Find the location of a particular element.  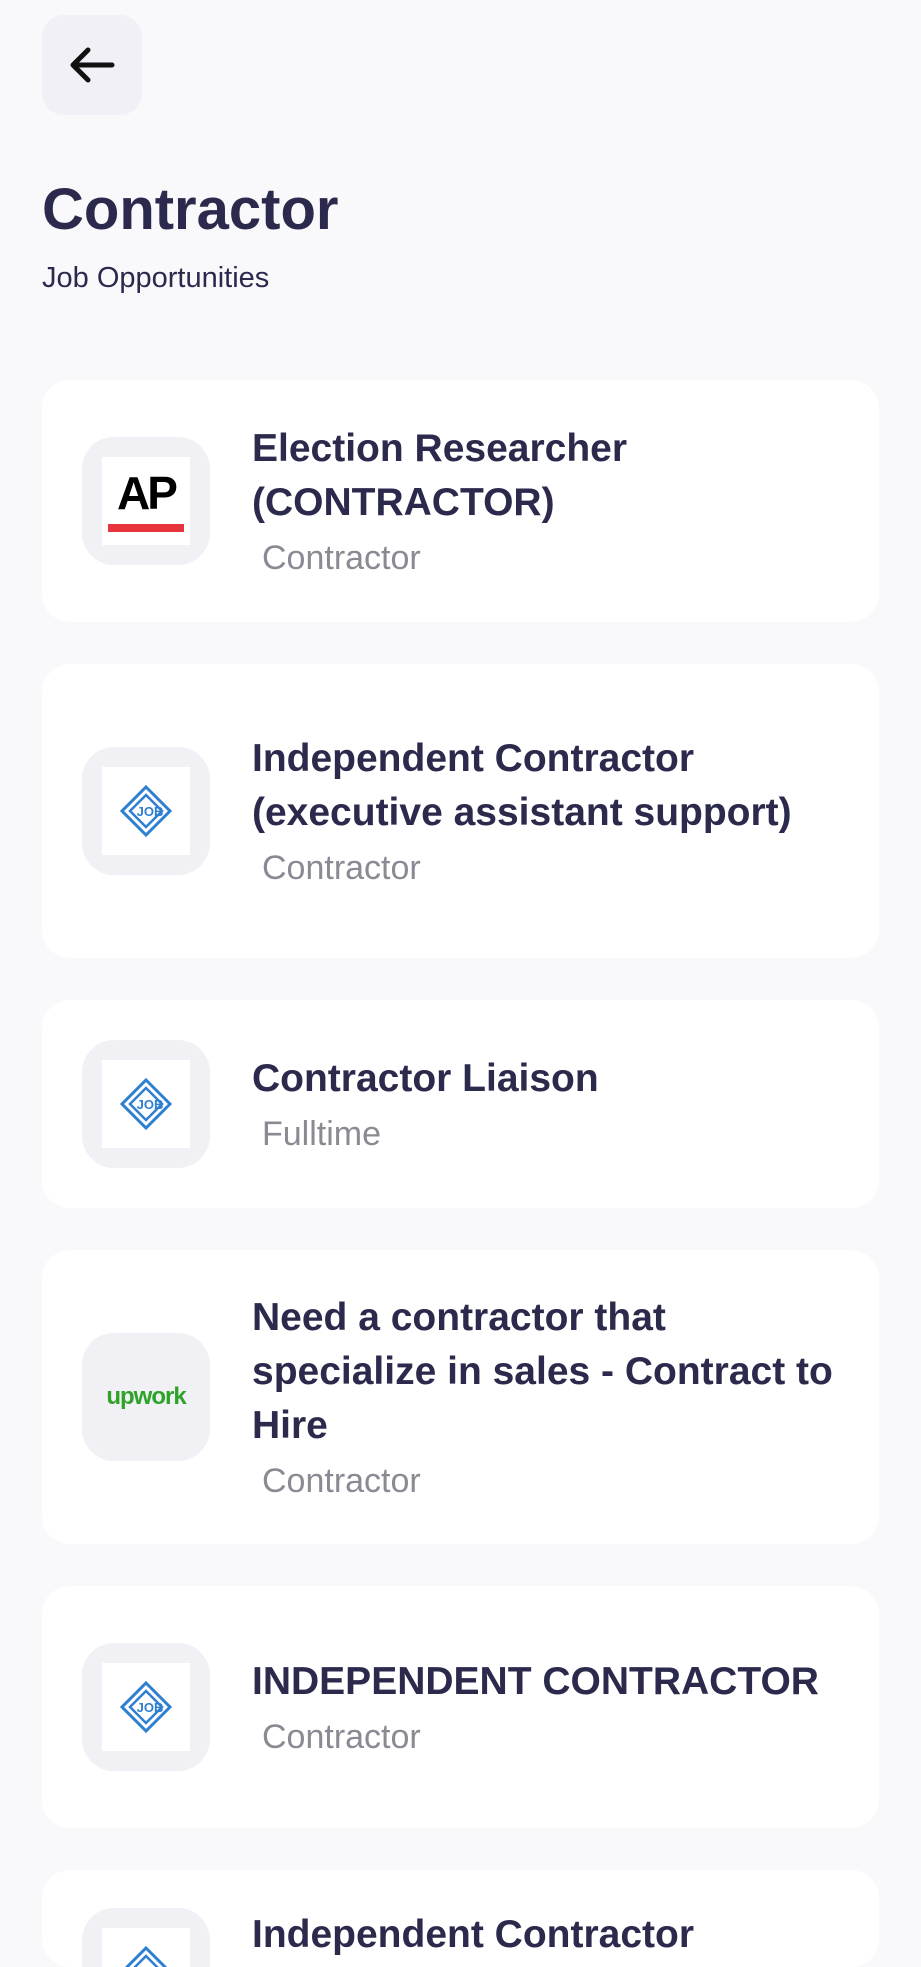

job-type: Fulltime is located at coordinates (322, 1134).